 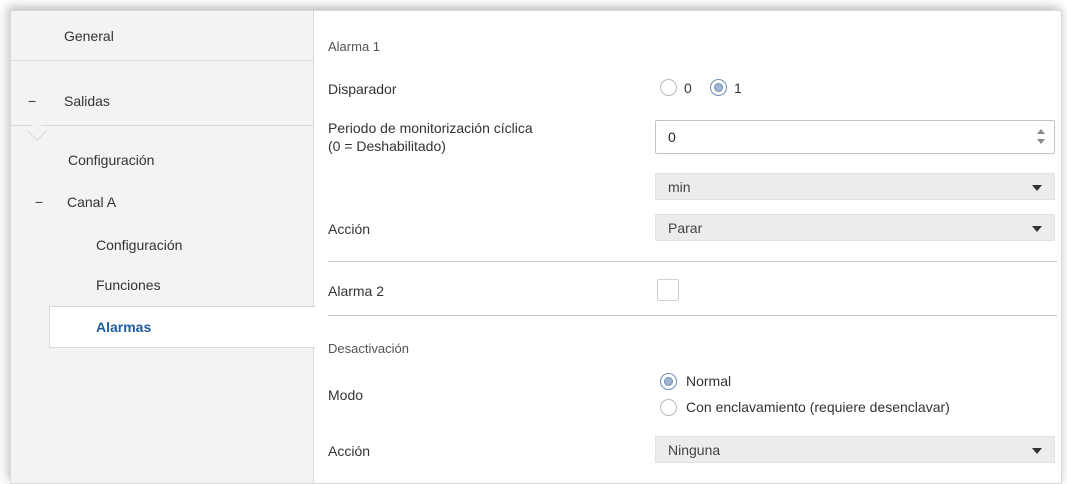 I want to click on unidad-dropdown: min, so click(x=855, y=186).